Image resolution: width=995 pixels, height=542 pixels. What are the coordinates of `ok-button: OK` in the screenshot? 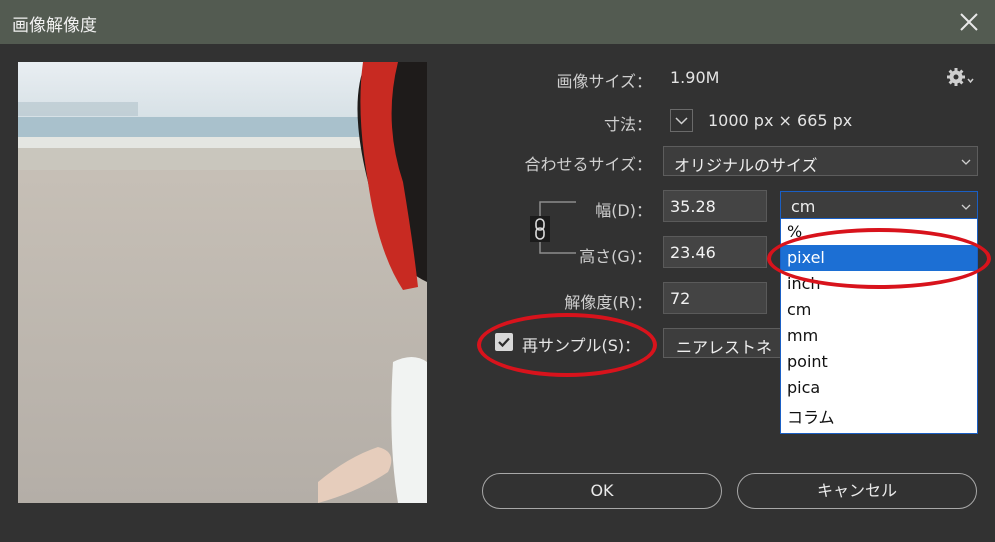 It's located at (602, 491).